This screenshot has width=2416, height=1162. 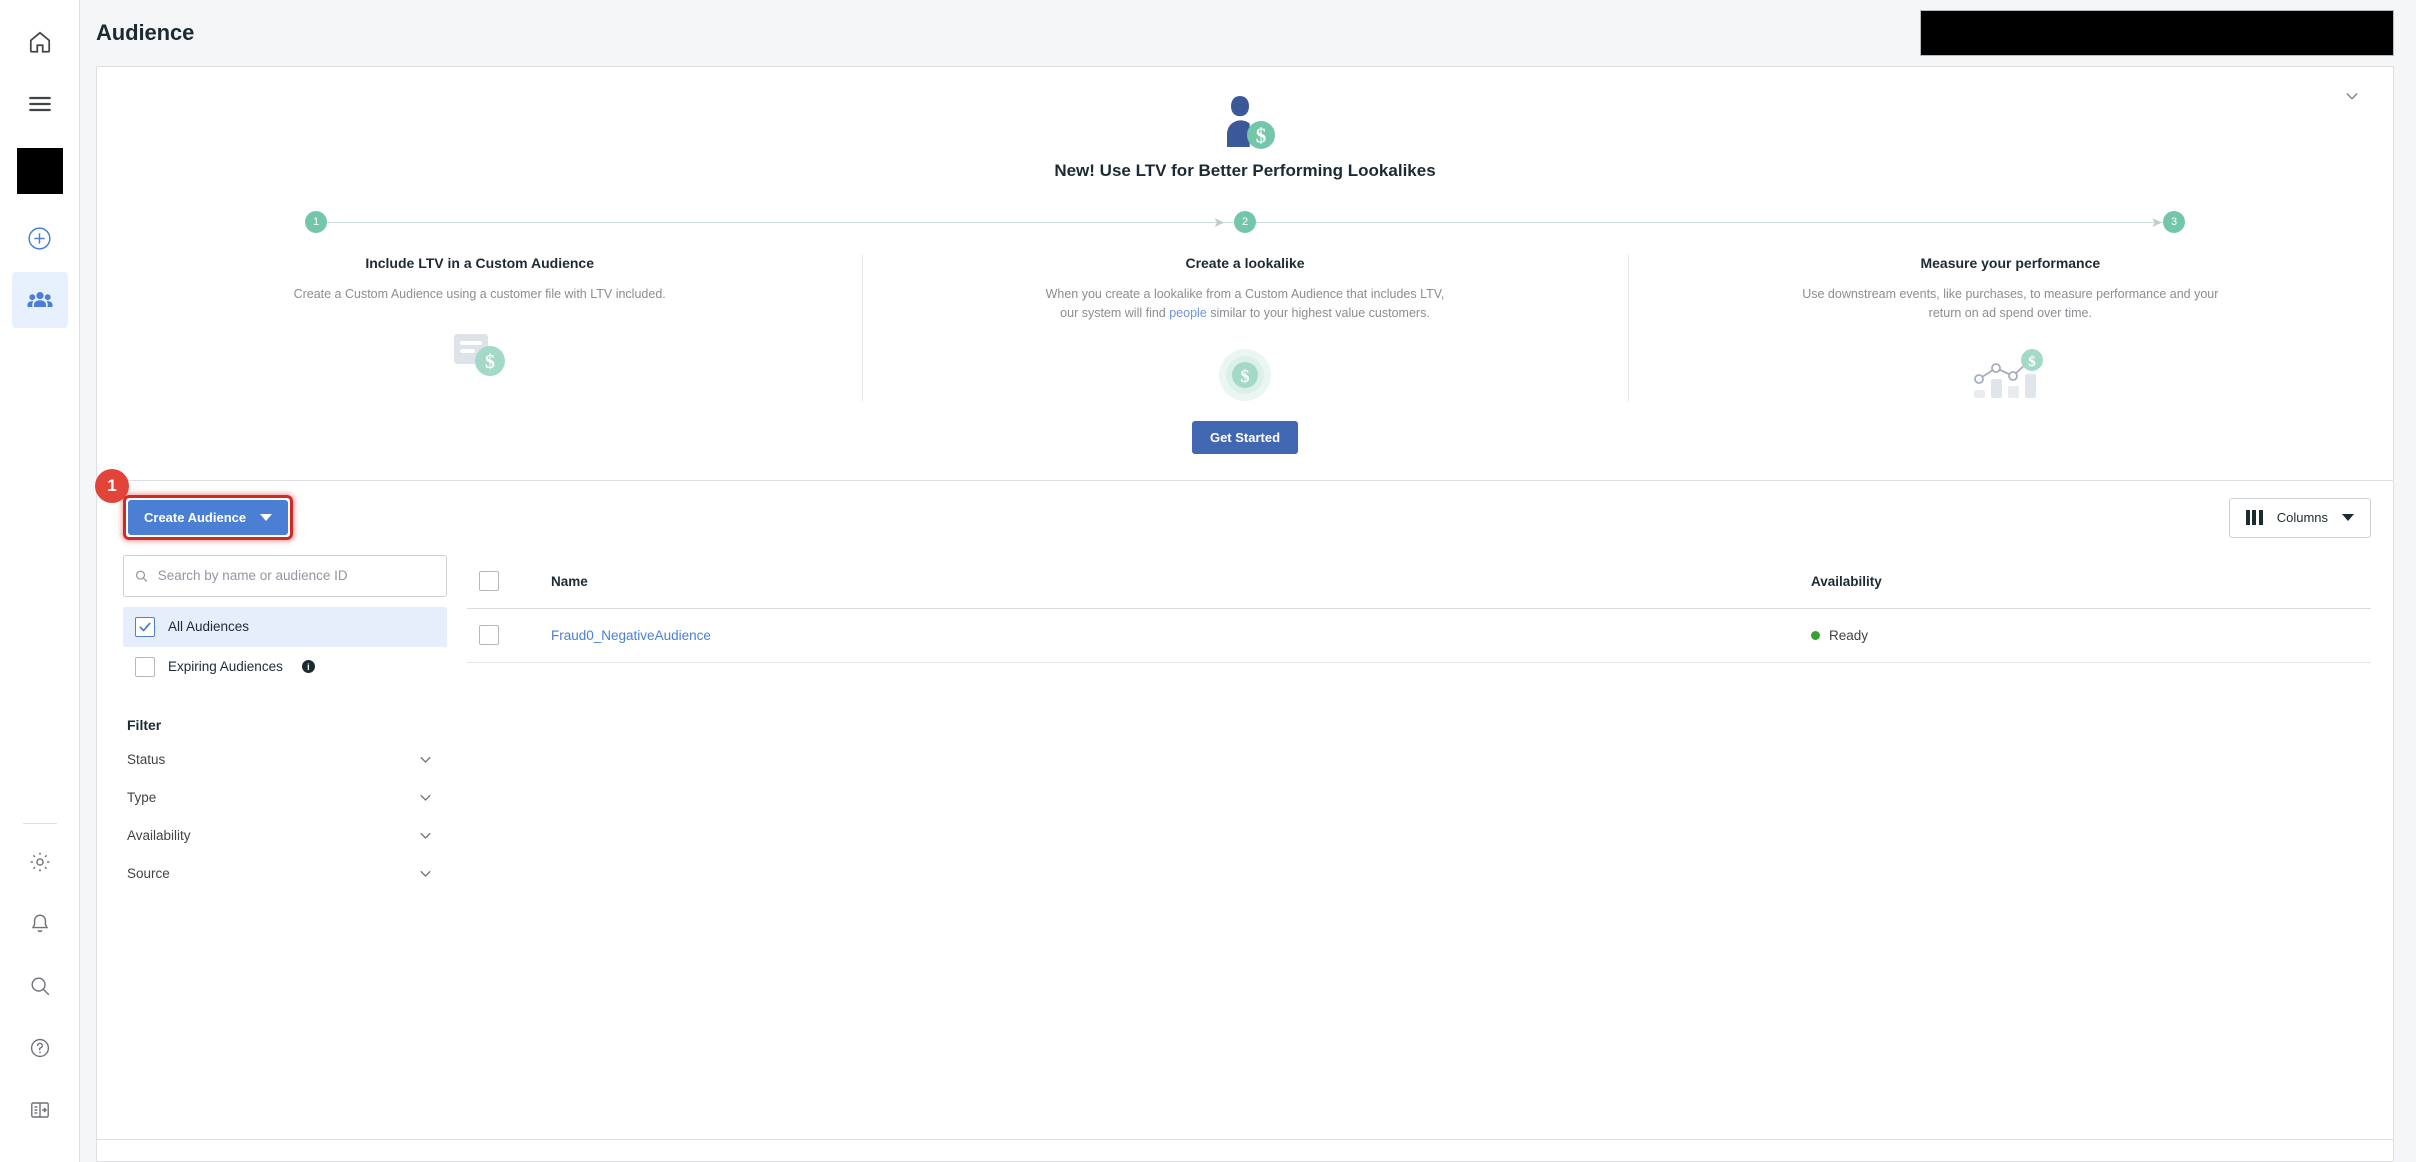 I want to click on page-title: Audience, so click(x=145, y=32).